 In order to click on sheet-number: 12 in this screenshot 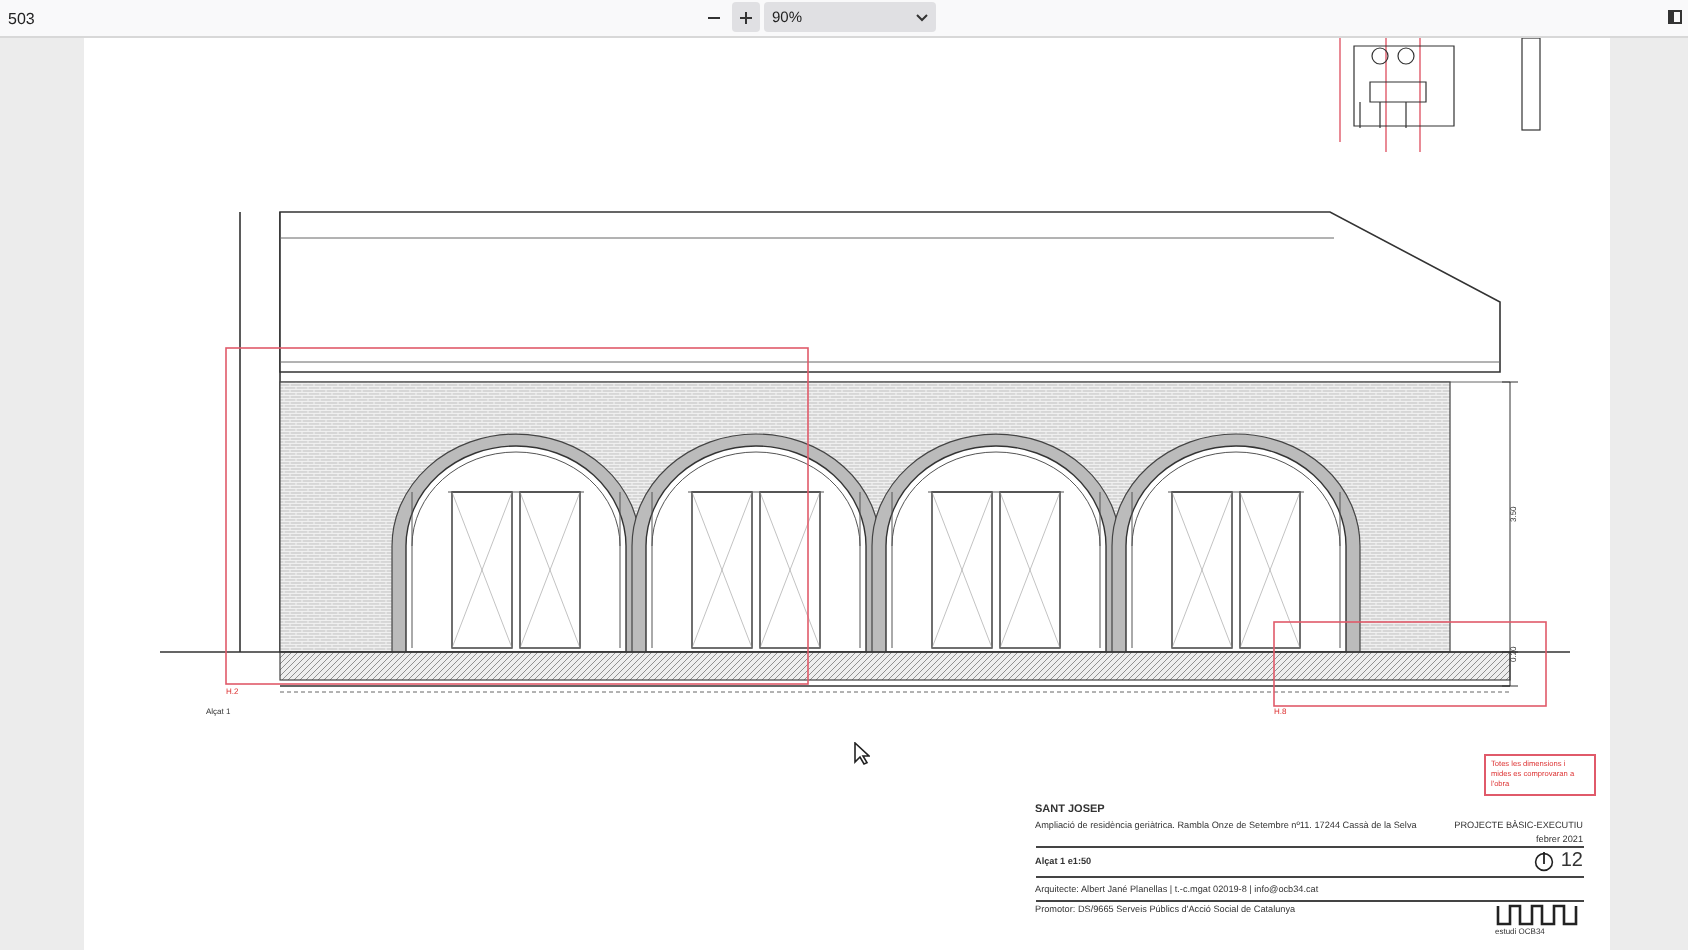, I will do `click(1571, 861)`.